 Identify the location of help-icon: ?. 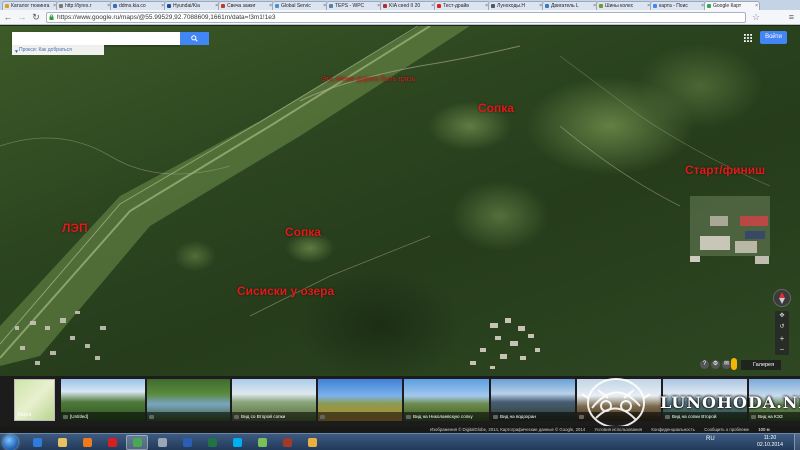
(704, 364).